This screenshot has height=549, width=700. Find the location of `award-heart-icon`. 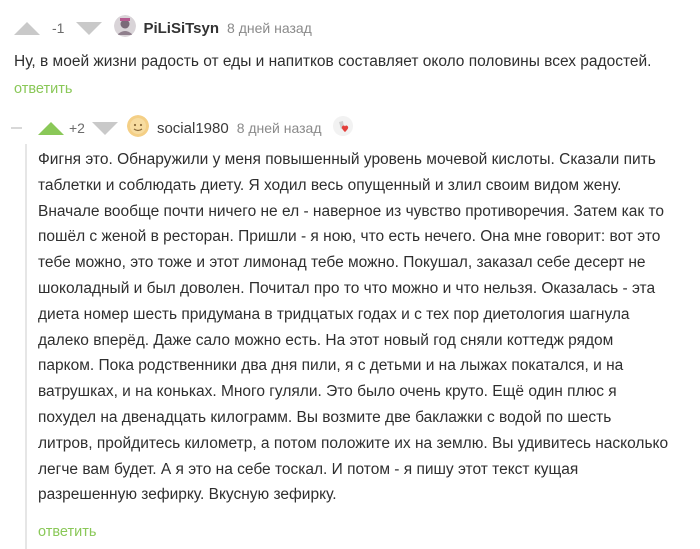

award-heart-icon is located at coordinates (343, 128).